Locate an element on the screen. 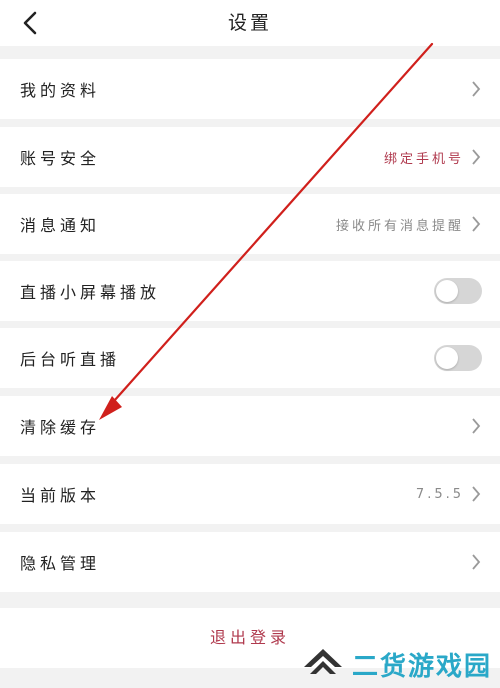  logout-label: 退出登录 is located at coordinates (249, 637).